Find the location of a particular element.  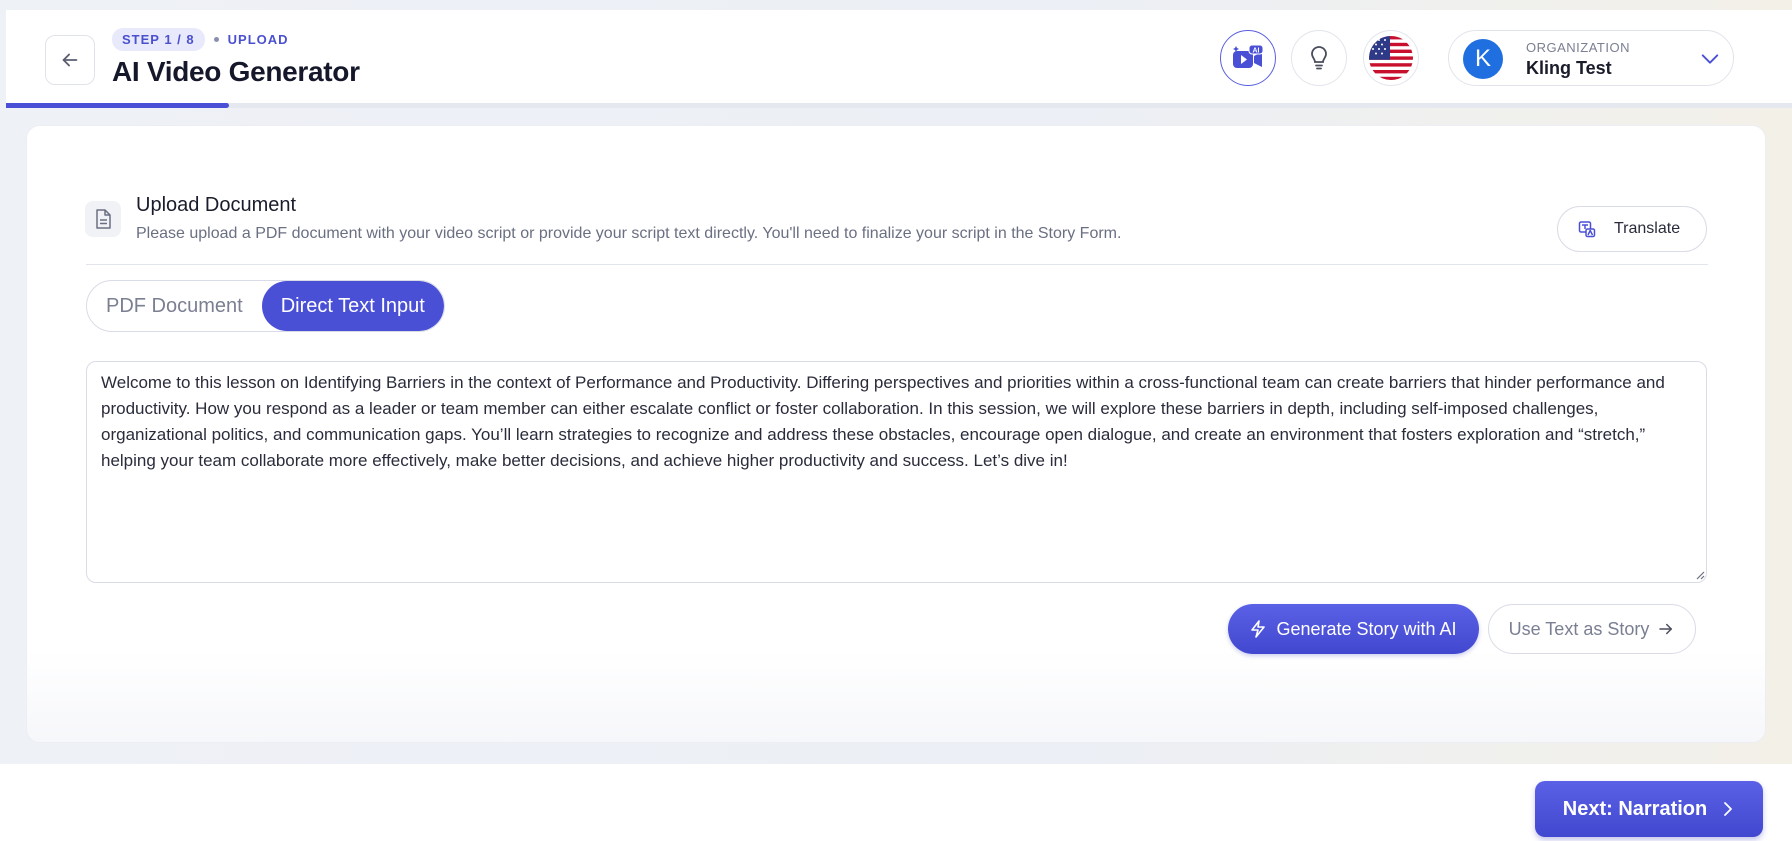

ai-video-icon: AI is located at coordinates (1248, 56).